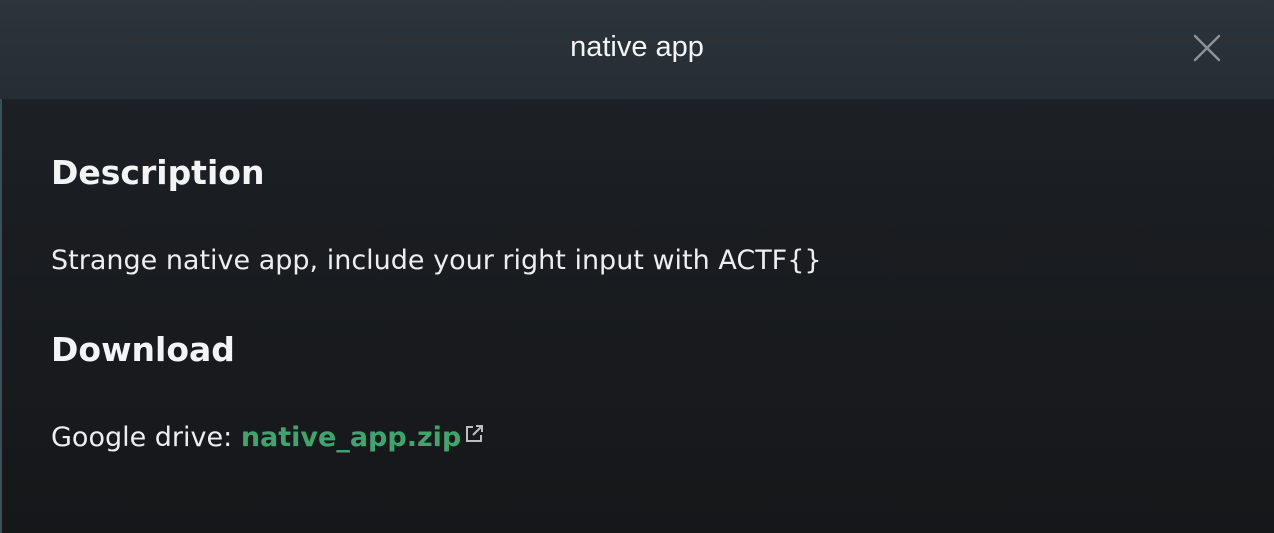 The width and height of the screenshot is (1274, 533). Describe the element at coordinates (143, 349) in the screenshot. I see `download-heading: Download` at that location.